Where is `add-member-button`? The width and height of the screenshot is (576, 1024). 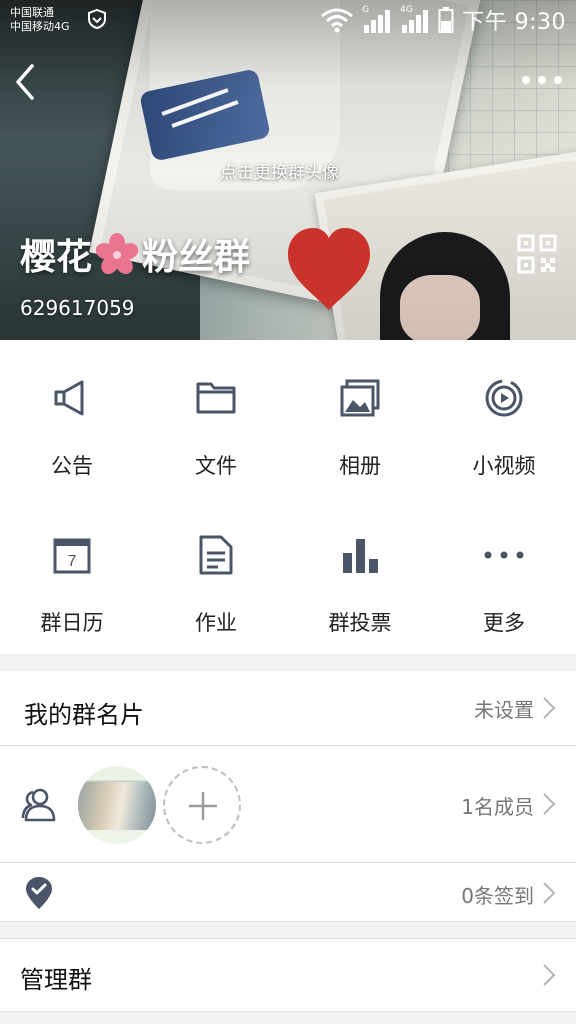 add-member-button is located at coordinates (202, 805).